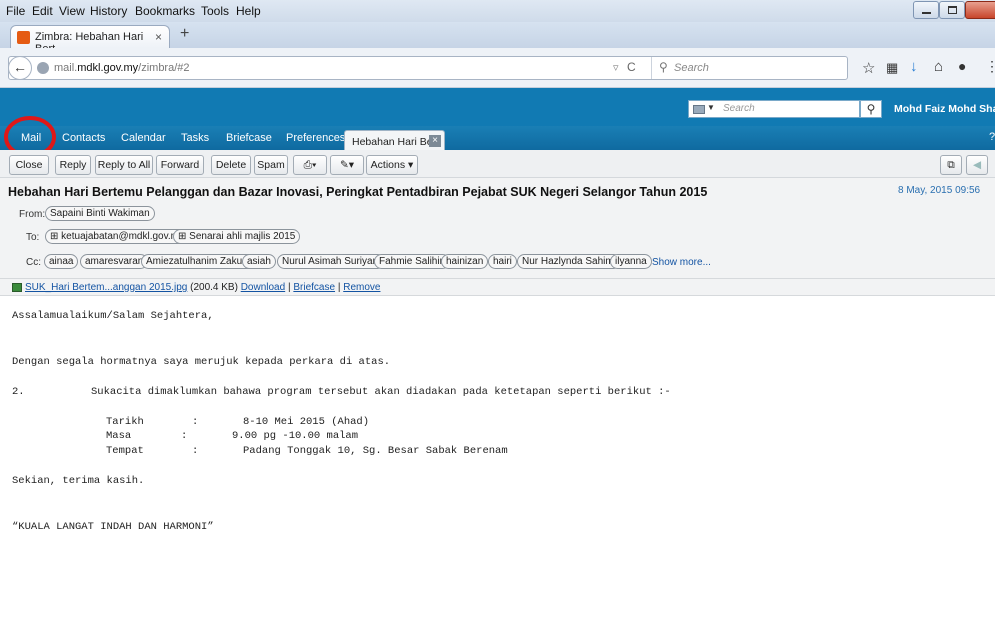 The height and width of the screenshot is (642, 995). Describe the element at coordinates (992, 137) in the screenshot. I see `help-icon: ?` at that location.